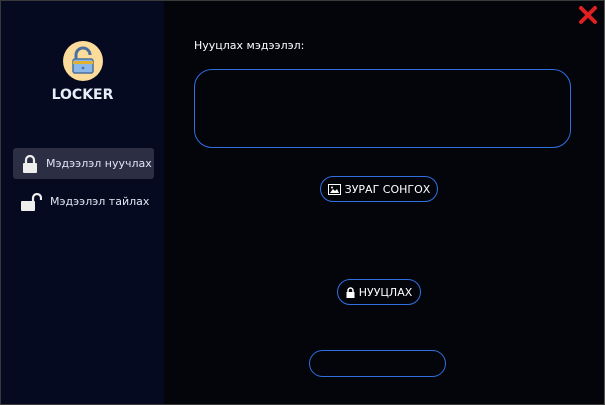 This screenshot has height=405, width=605. I want to click on sidebar-item-decrypt: Мэдээлэл тайлах, so click(81, 201).